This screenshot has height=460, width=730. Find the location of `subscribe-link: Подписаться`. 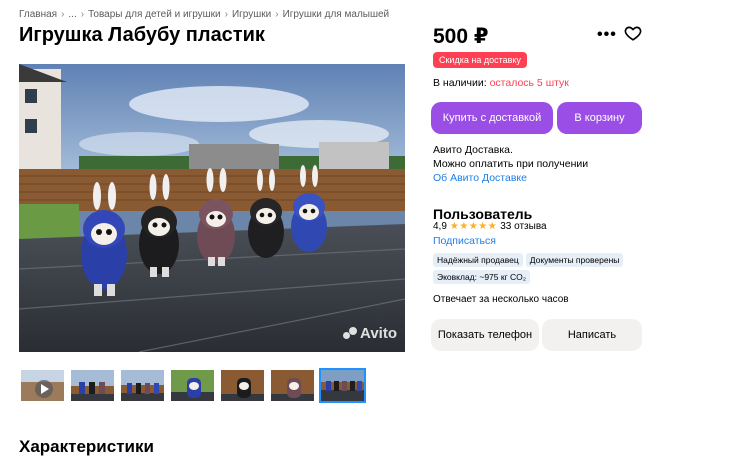

subscribe-link: Подписаться is located at coordinates (464, 241).